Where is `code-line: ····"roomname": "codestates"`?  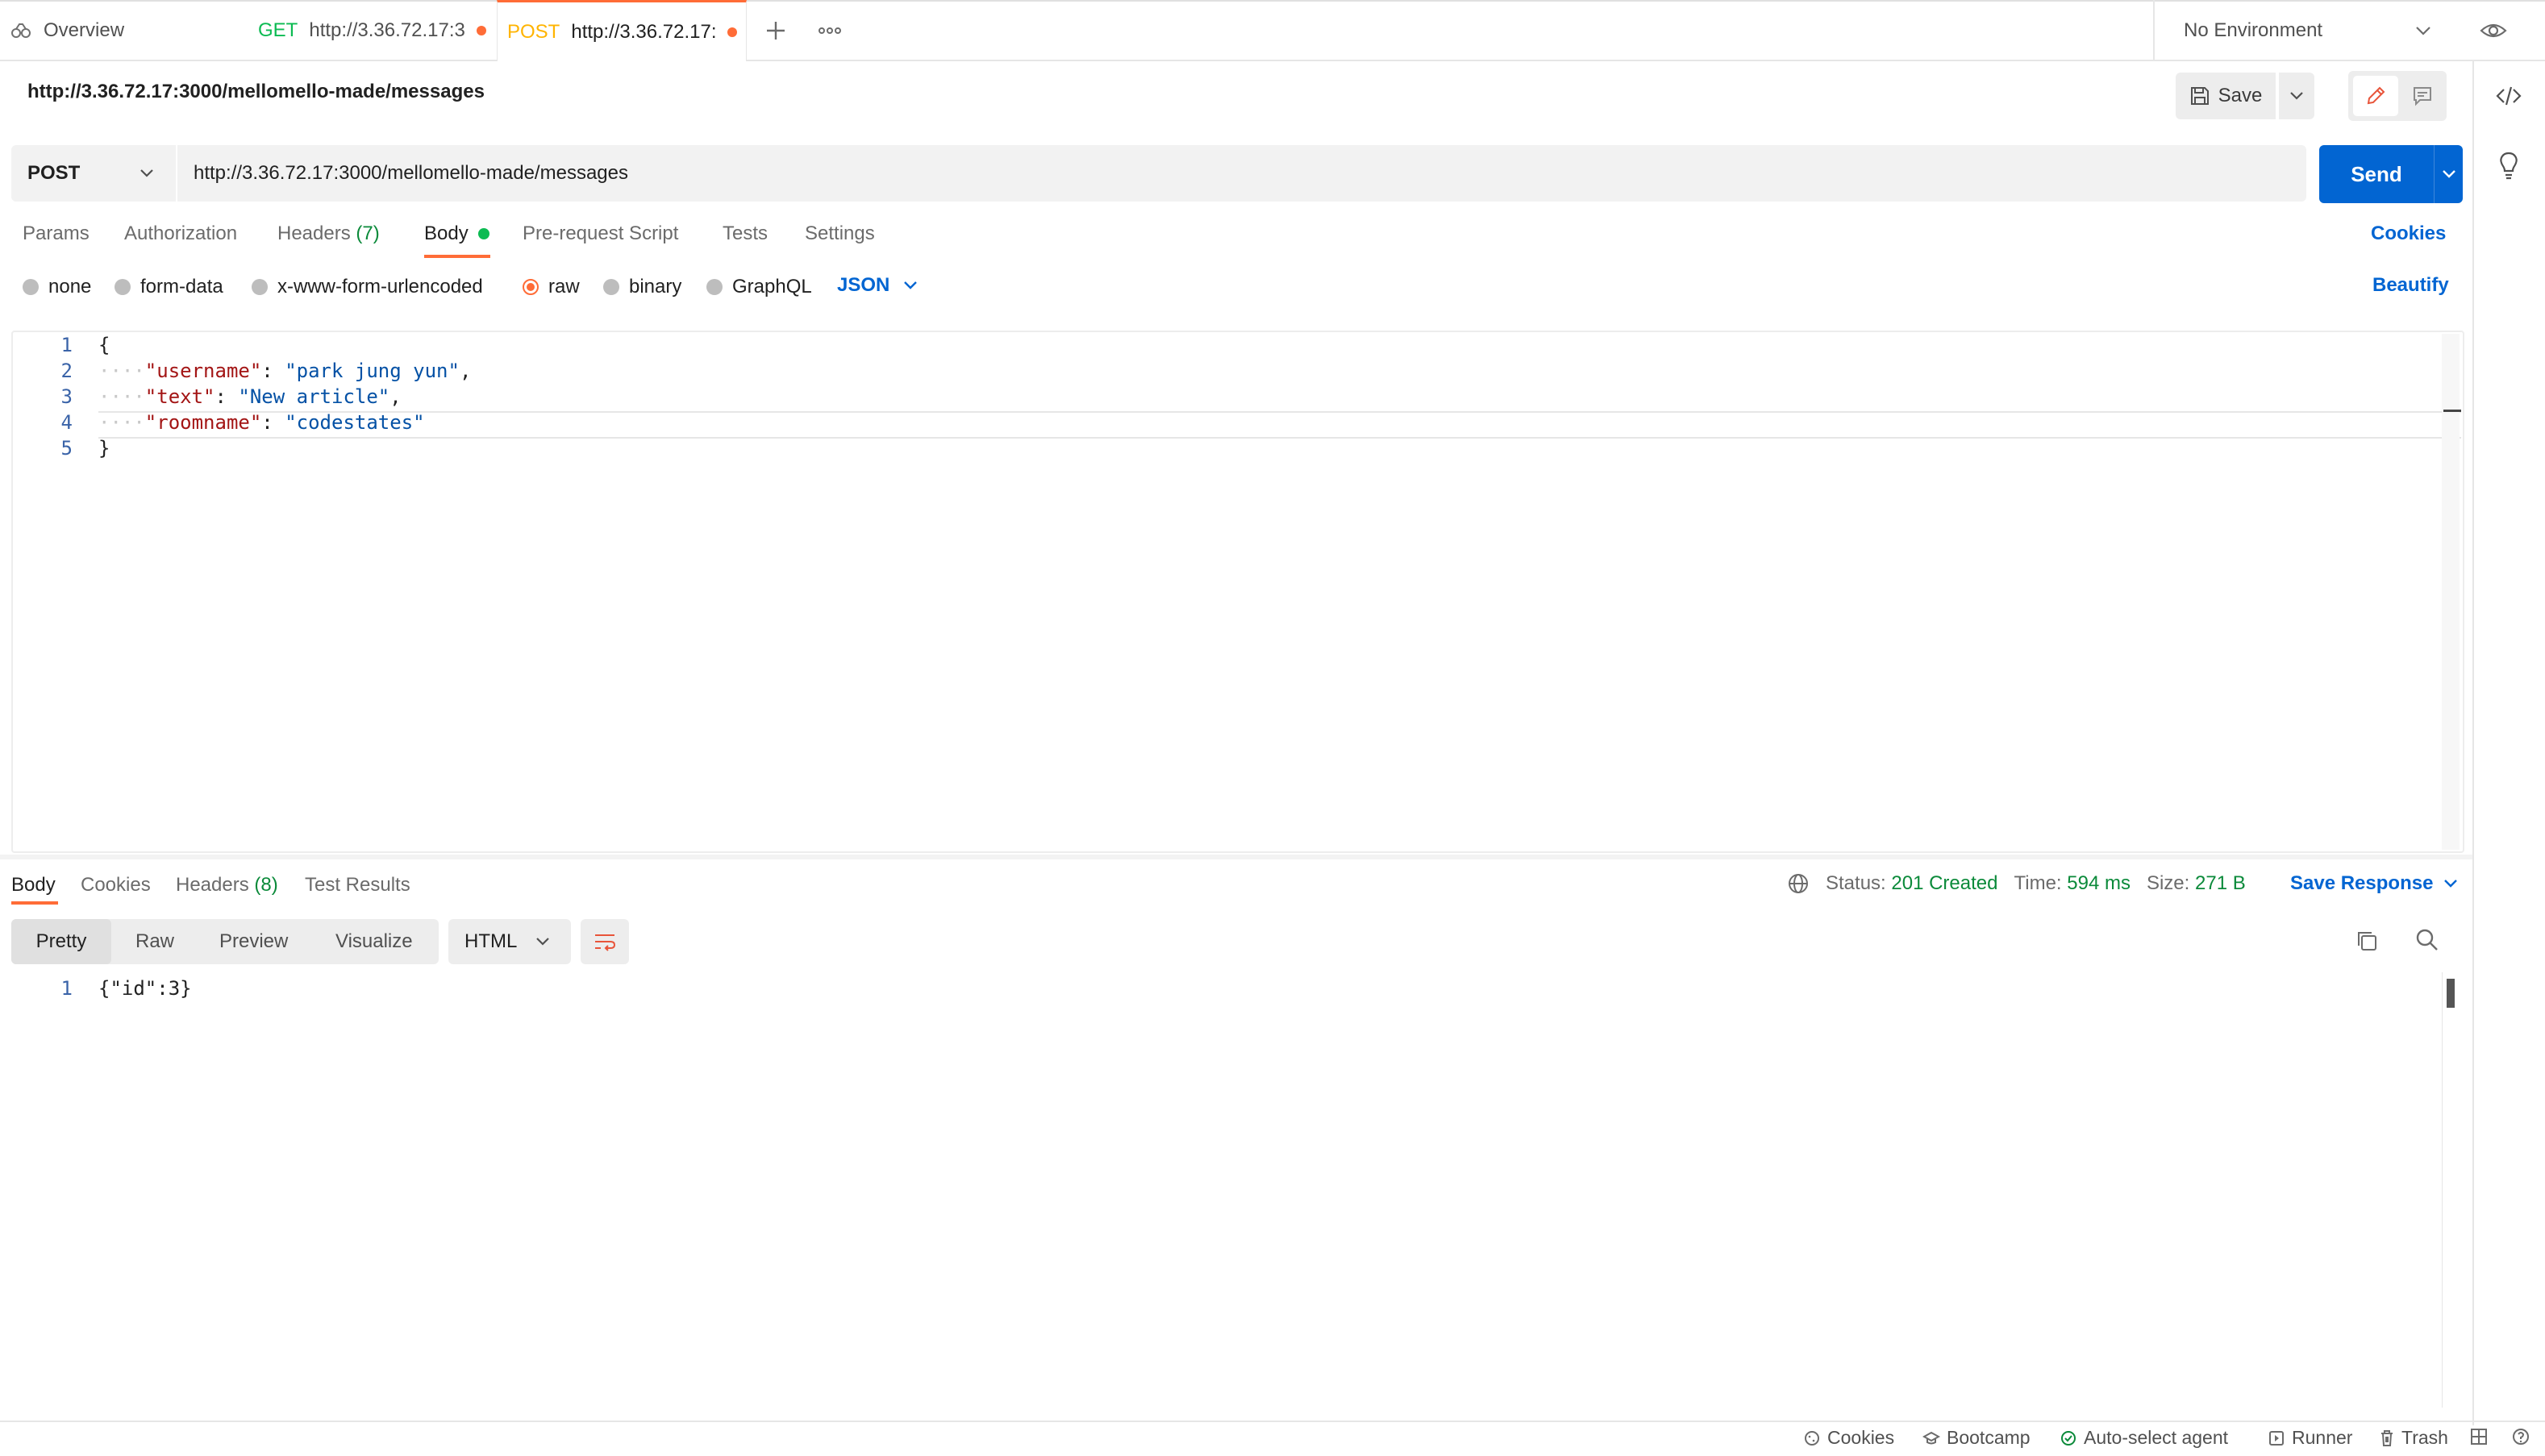 code-line: ····"roomname": "codestates" is located at coordinates (261, 422).